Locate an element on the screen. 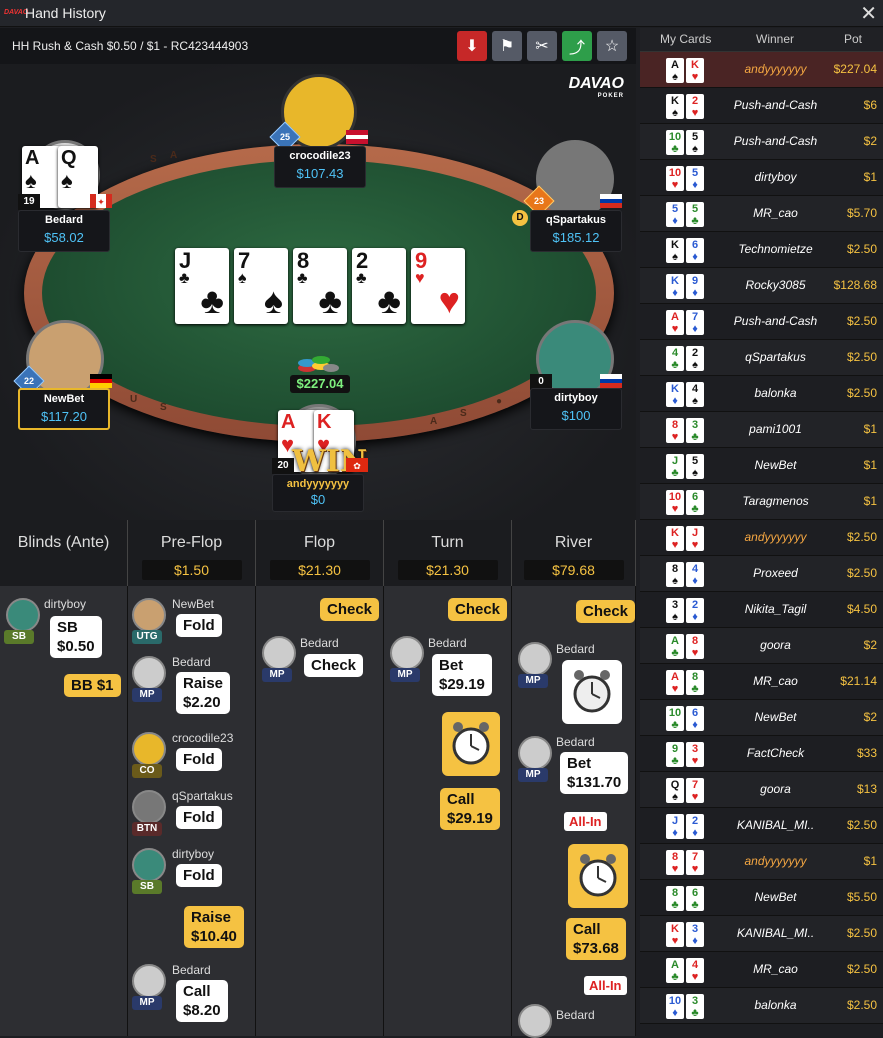 The height and width of the screenshot is (1038, 883). player-plate: dirtyboy $100 is located at coordinates (576, 409).